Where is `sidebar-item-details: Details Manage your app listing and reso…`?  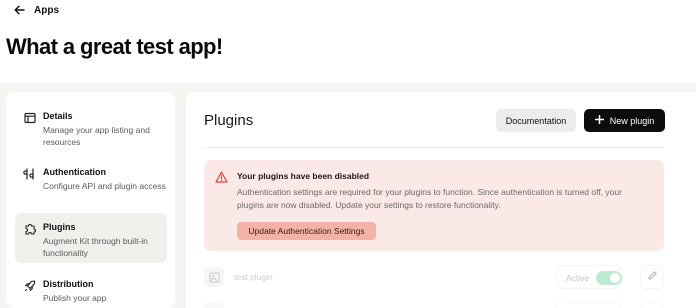 sidebar-item-details: Details Manage your app listing and reso… is located at coordinates (91, 126).